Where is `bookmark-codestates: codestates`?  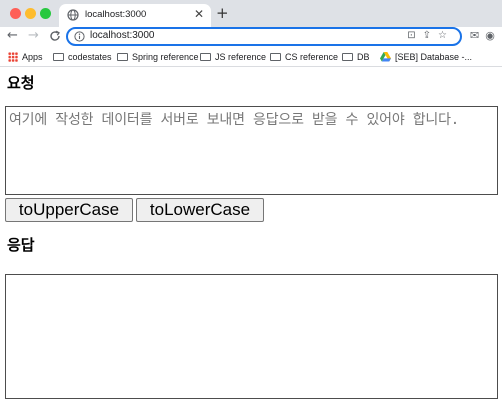 bookmark-codestates: codestates is located at coordinates (82, 57).